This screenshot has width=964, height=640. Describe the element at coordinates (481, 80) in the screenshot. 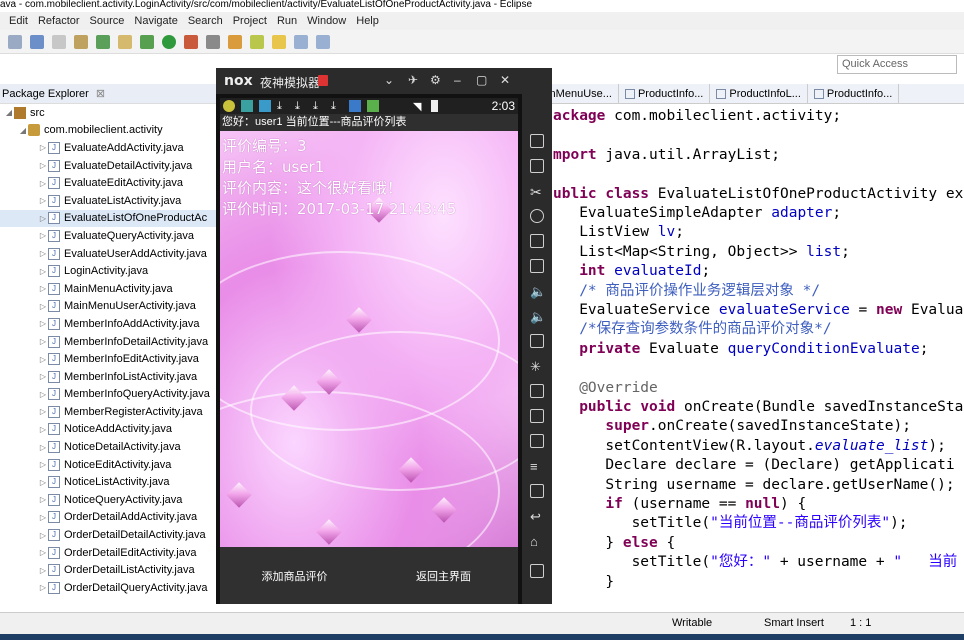

I see `maximize-icon: ▢` at that location.